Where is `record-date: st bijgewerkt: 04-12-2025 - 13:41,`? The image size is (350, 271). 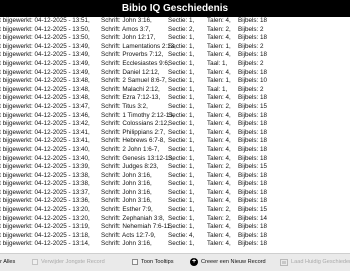
record-date: st bijgewerkt: 04-12-2025 - 13:41, is located at coordinates (45, 132).